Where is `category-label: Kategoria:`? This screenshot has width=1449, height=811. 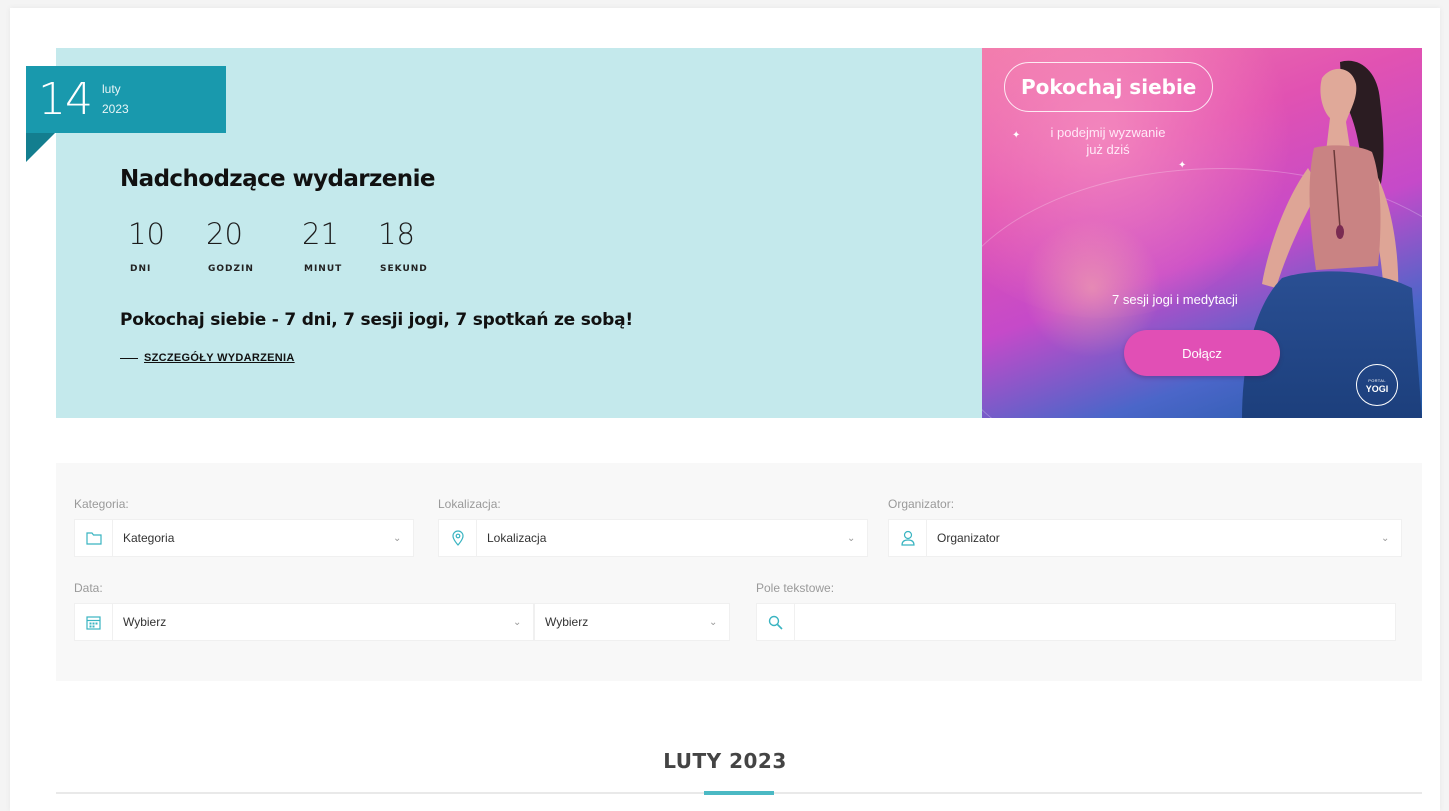 category-label: Kategoria: is located at coordinates (101, 504).